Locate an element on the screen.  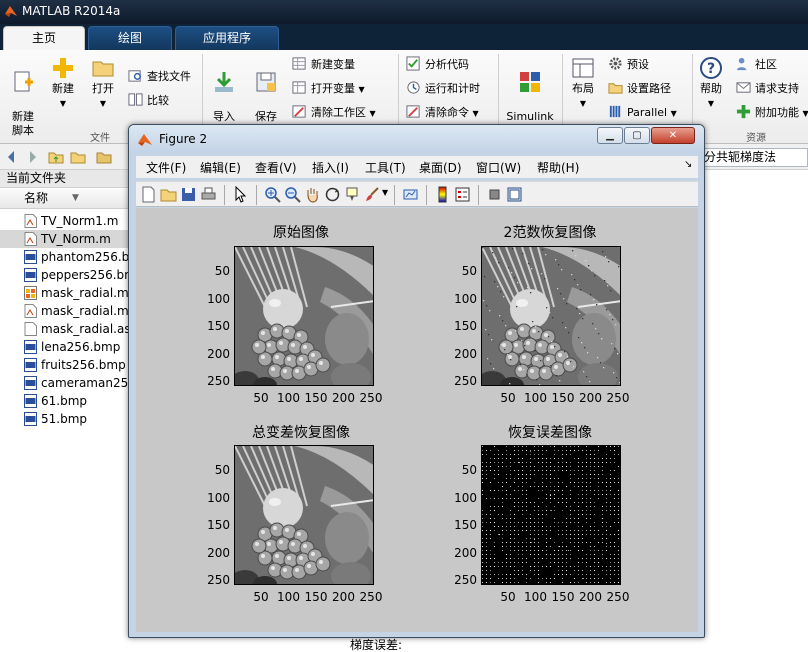
file-list-item: mask_radial.mat is located at coordinates (65, 293).